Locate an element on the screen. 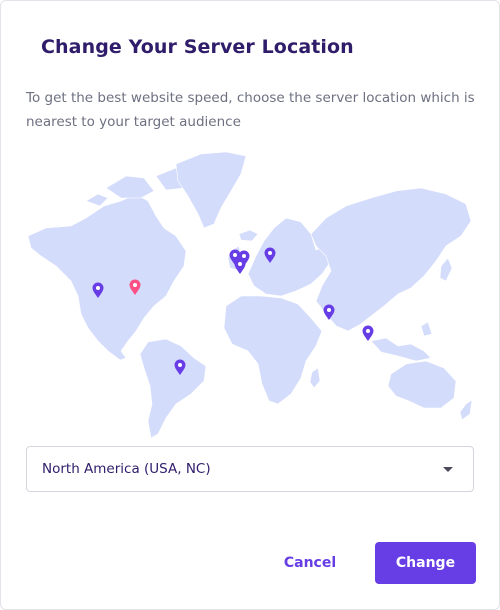 The height and width of the screenshot is (610, 500). dialog-title: Change Your Server Location is located at coordinates (197, 47).